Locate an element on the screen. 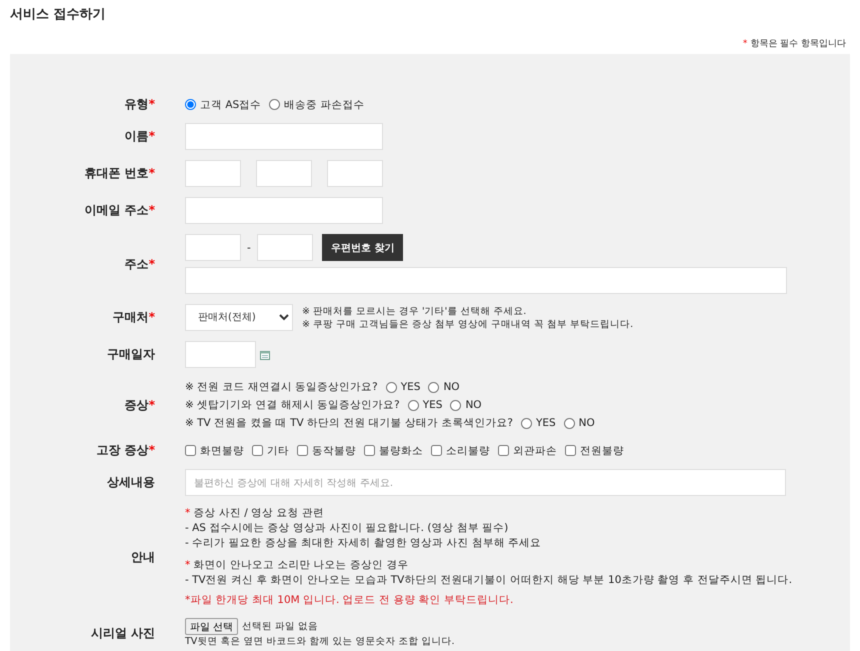  field-label: 이메일 주소* is located at coordinates (119, 210).